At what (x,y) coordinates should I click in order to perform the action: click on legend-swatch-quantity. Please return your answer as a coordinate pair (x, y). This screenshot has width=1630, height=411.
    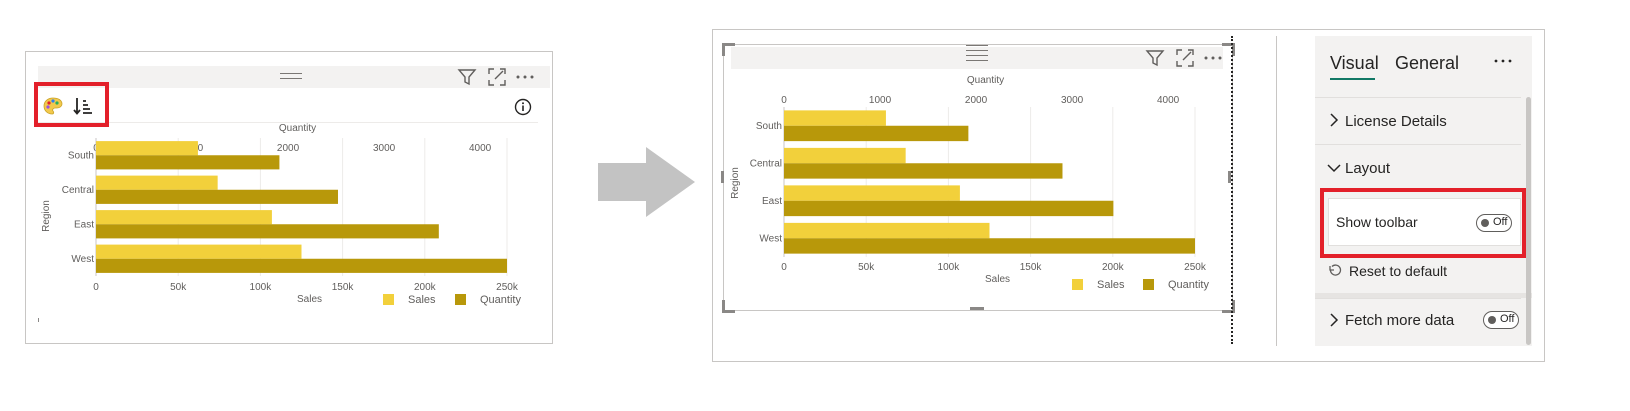
    Looking at the image, I should click on (1148, 284).